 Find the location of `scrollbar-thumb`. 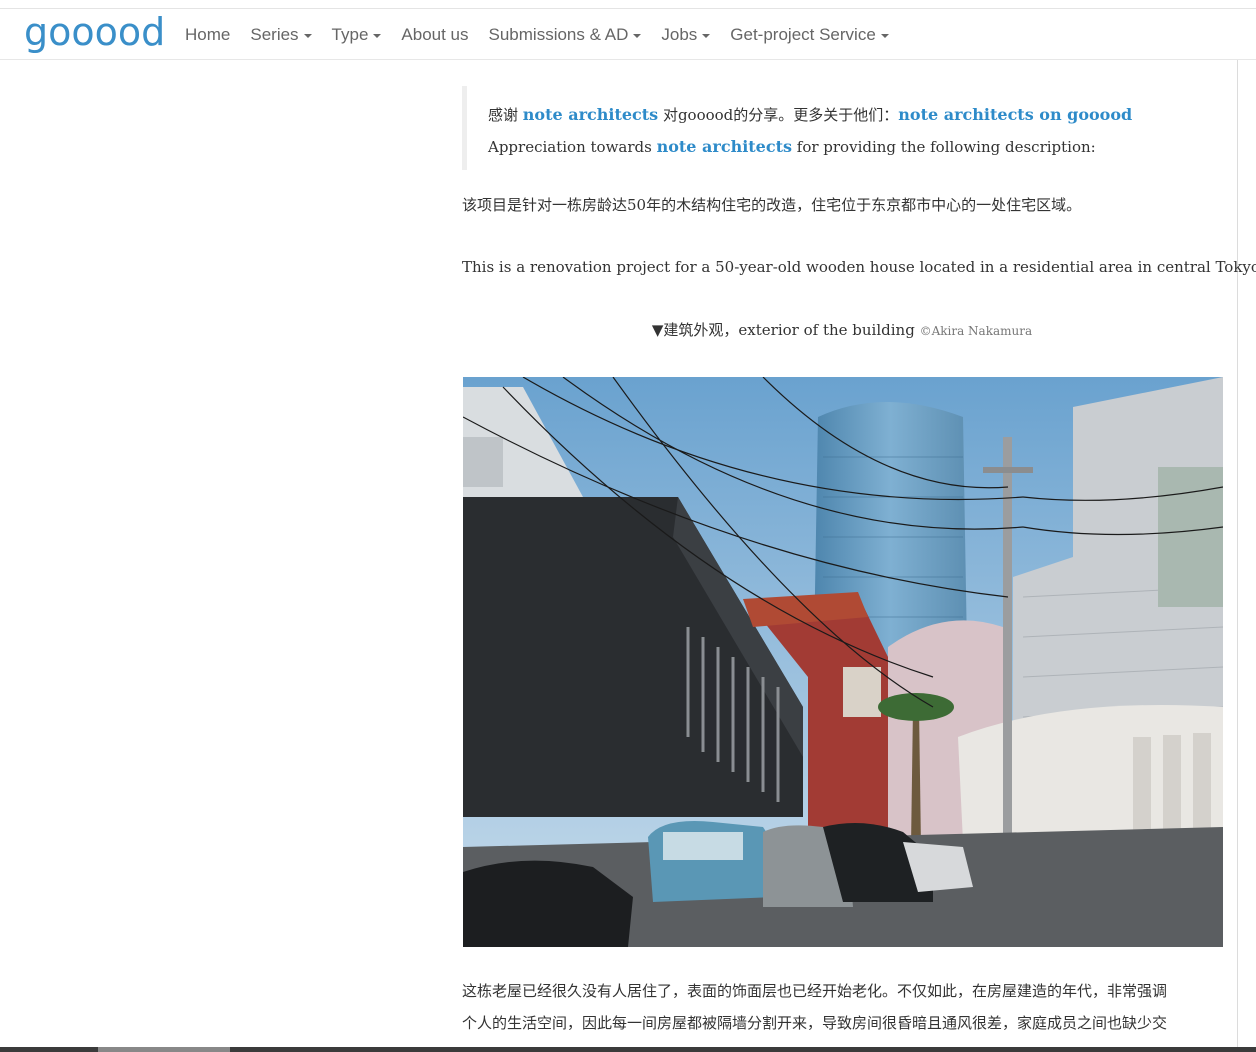

scrollbar-thumb is located at coordinates (164, 1049).